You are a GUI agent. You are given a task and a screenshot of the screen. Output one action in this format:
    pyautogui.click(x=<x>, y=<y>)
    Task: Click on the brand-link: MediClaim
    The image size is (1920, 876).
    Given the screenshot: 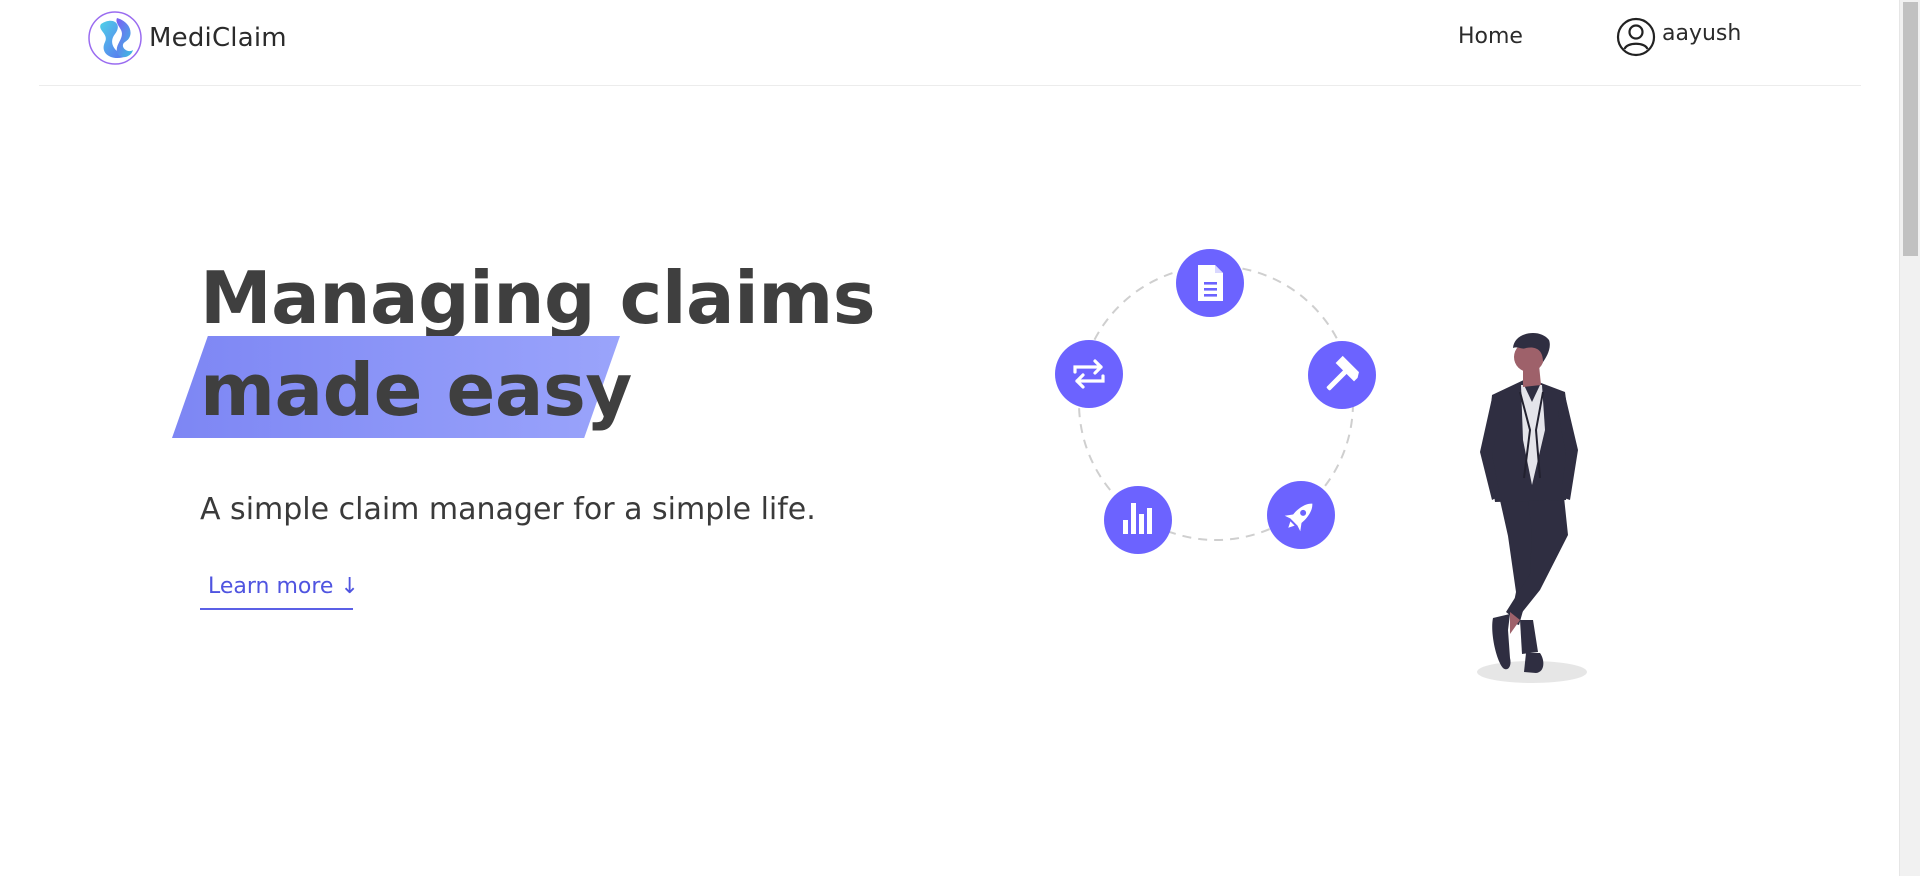 What is the action you would take?
    pyautogui.click(x=187, y=38)
    